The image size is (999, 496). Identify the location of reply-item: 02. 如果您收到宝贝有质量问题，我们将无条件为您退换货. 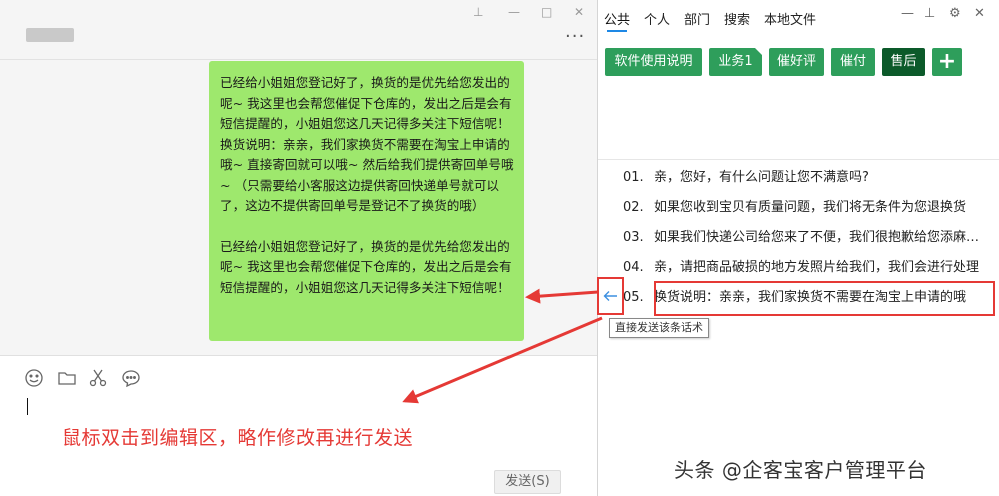
(808, 208).